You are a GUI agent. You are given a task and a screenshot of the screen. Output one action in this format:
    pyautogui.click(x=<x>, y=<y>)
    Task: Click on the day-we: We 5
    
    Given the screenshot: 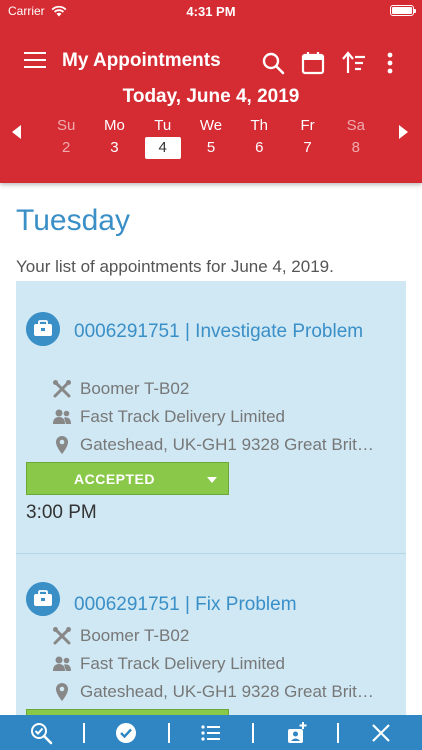 What is the action you would take?
    pyautogui.click(x=211, y=139)
    